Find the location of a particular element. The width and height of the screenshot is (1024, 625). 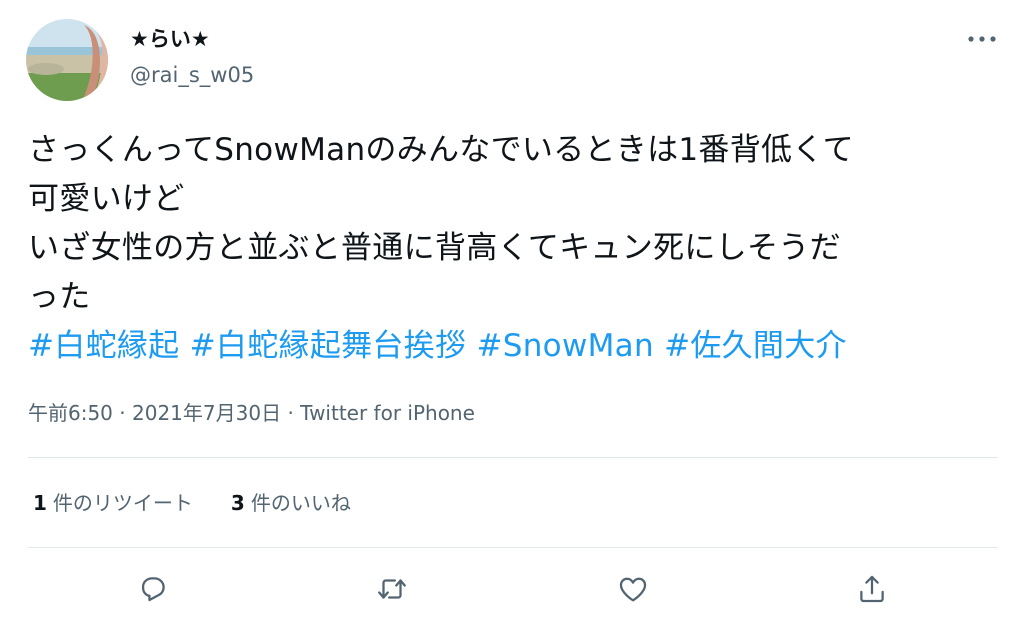

tweet-text-line: さっくんってSnowManのみんなでいるときは1番背低くて is located at coordinates (441, 150).